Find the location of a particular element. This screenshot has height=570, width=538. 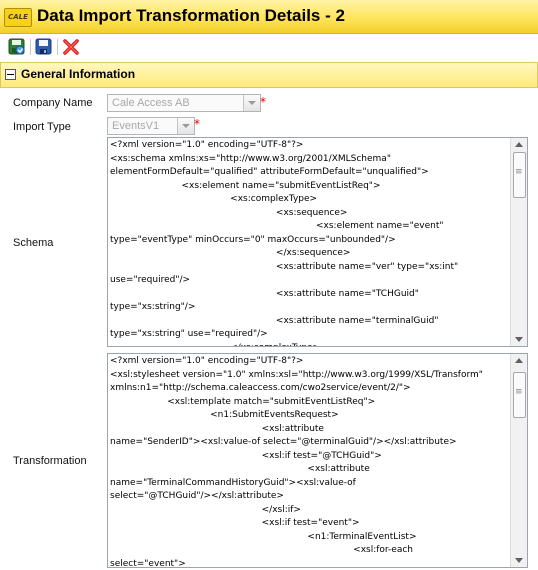

save-icon is located at coordinates (43, 46).